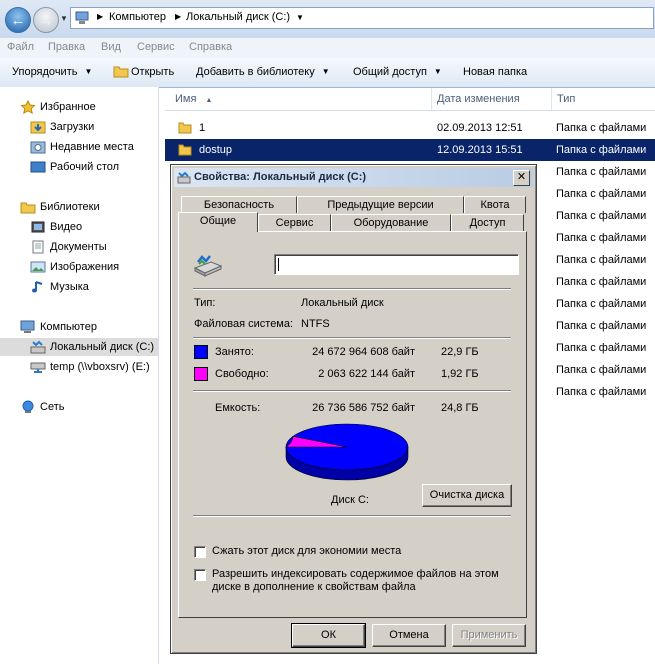 The height and width of the screenshot is (664, 655). What do you see at coordinates (603, 99) in the screenshot?
I see `column-type: Тип` at bounding box center [603, 99].